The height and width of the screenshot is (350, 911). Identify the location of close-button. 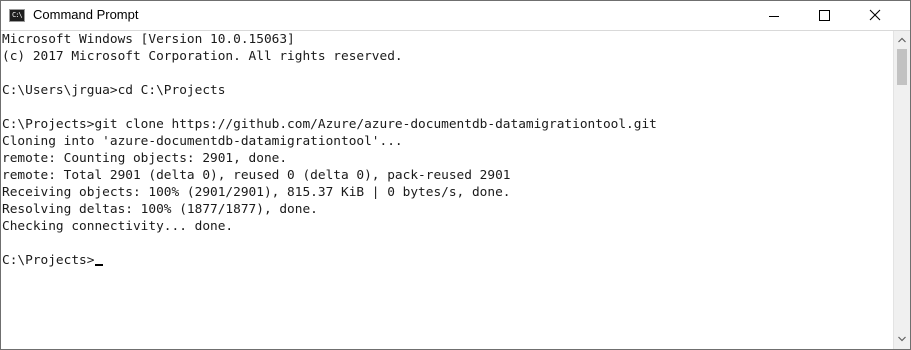
(875, 15).